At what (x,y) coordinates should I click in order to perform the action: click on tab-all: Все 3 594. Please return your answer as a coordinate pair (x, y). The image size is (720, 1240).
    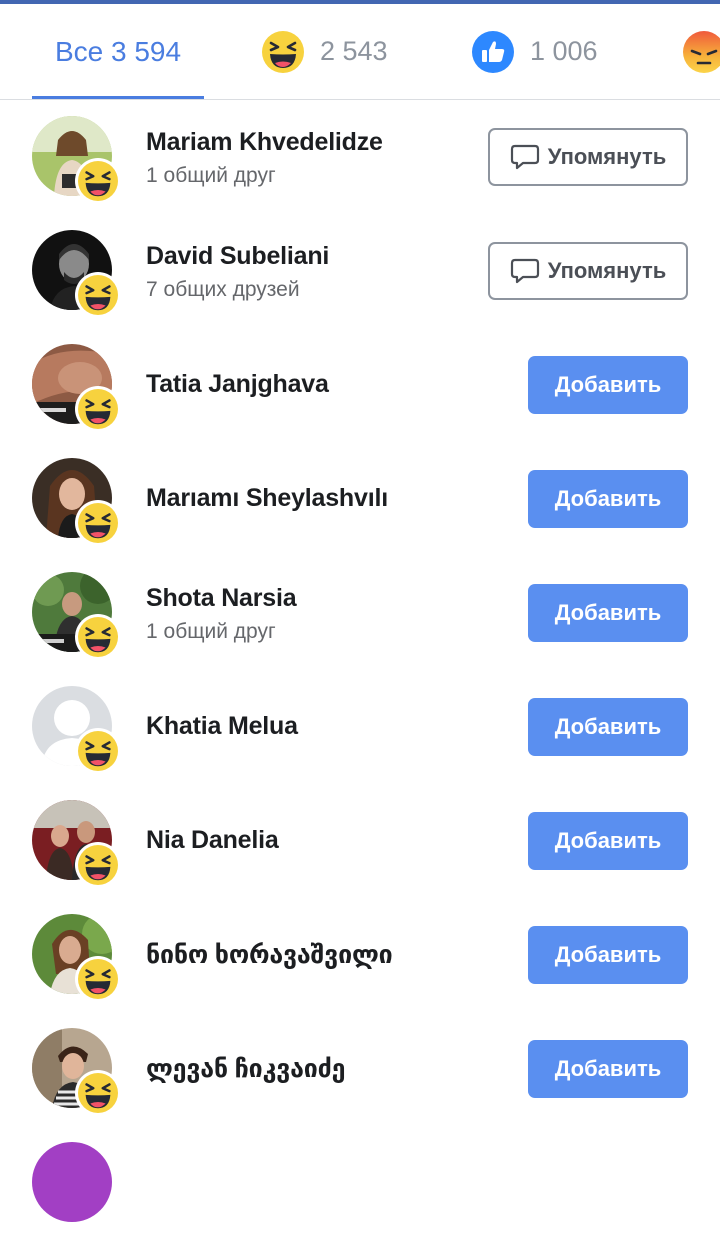
    Looking at the image, I should click on (118, 51).